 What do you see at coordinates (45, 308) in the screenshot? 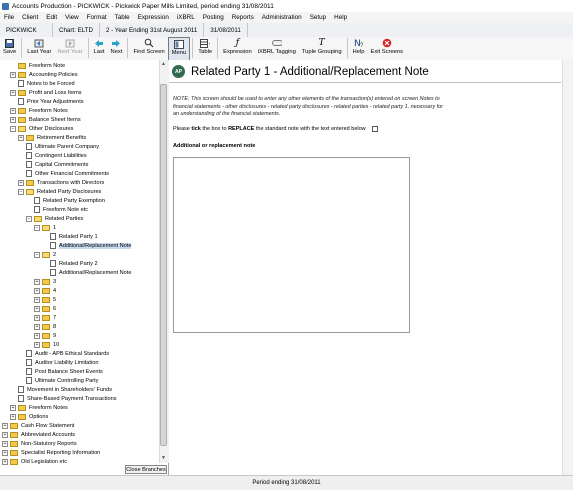
I see `tree-item: +6` at bounding box center [45, 308].